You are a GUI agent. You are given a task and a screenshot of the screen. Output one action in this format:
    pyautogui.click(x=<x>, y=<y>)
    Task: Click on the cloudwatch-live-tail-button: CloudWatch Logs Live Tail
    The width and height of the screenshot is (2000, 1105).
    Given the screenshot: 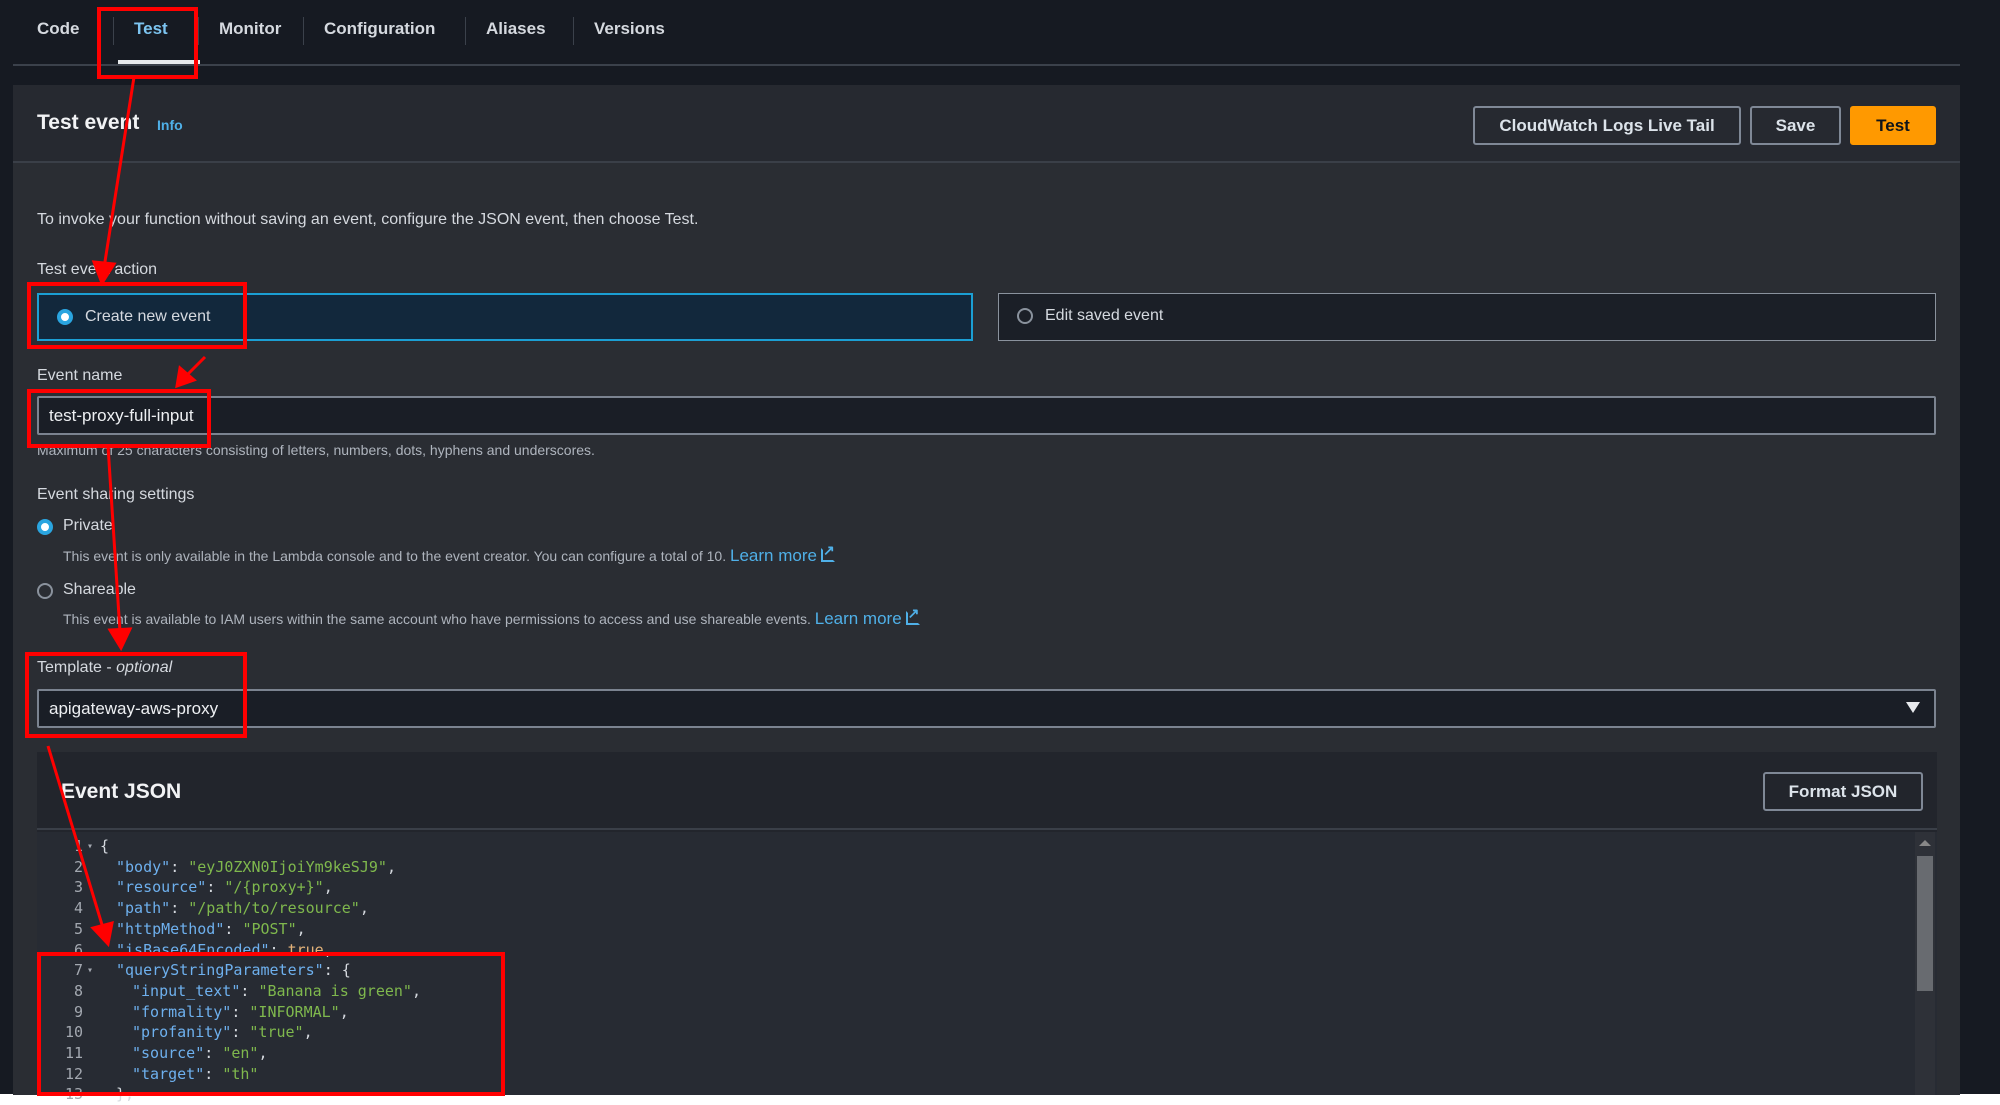 What is the action you would take?
    pyautogui.click(x=1607, y=125)
    